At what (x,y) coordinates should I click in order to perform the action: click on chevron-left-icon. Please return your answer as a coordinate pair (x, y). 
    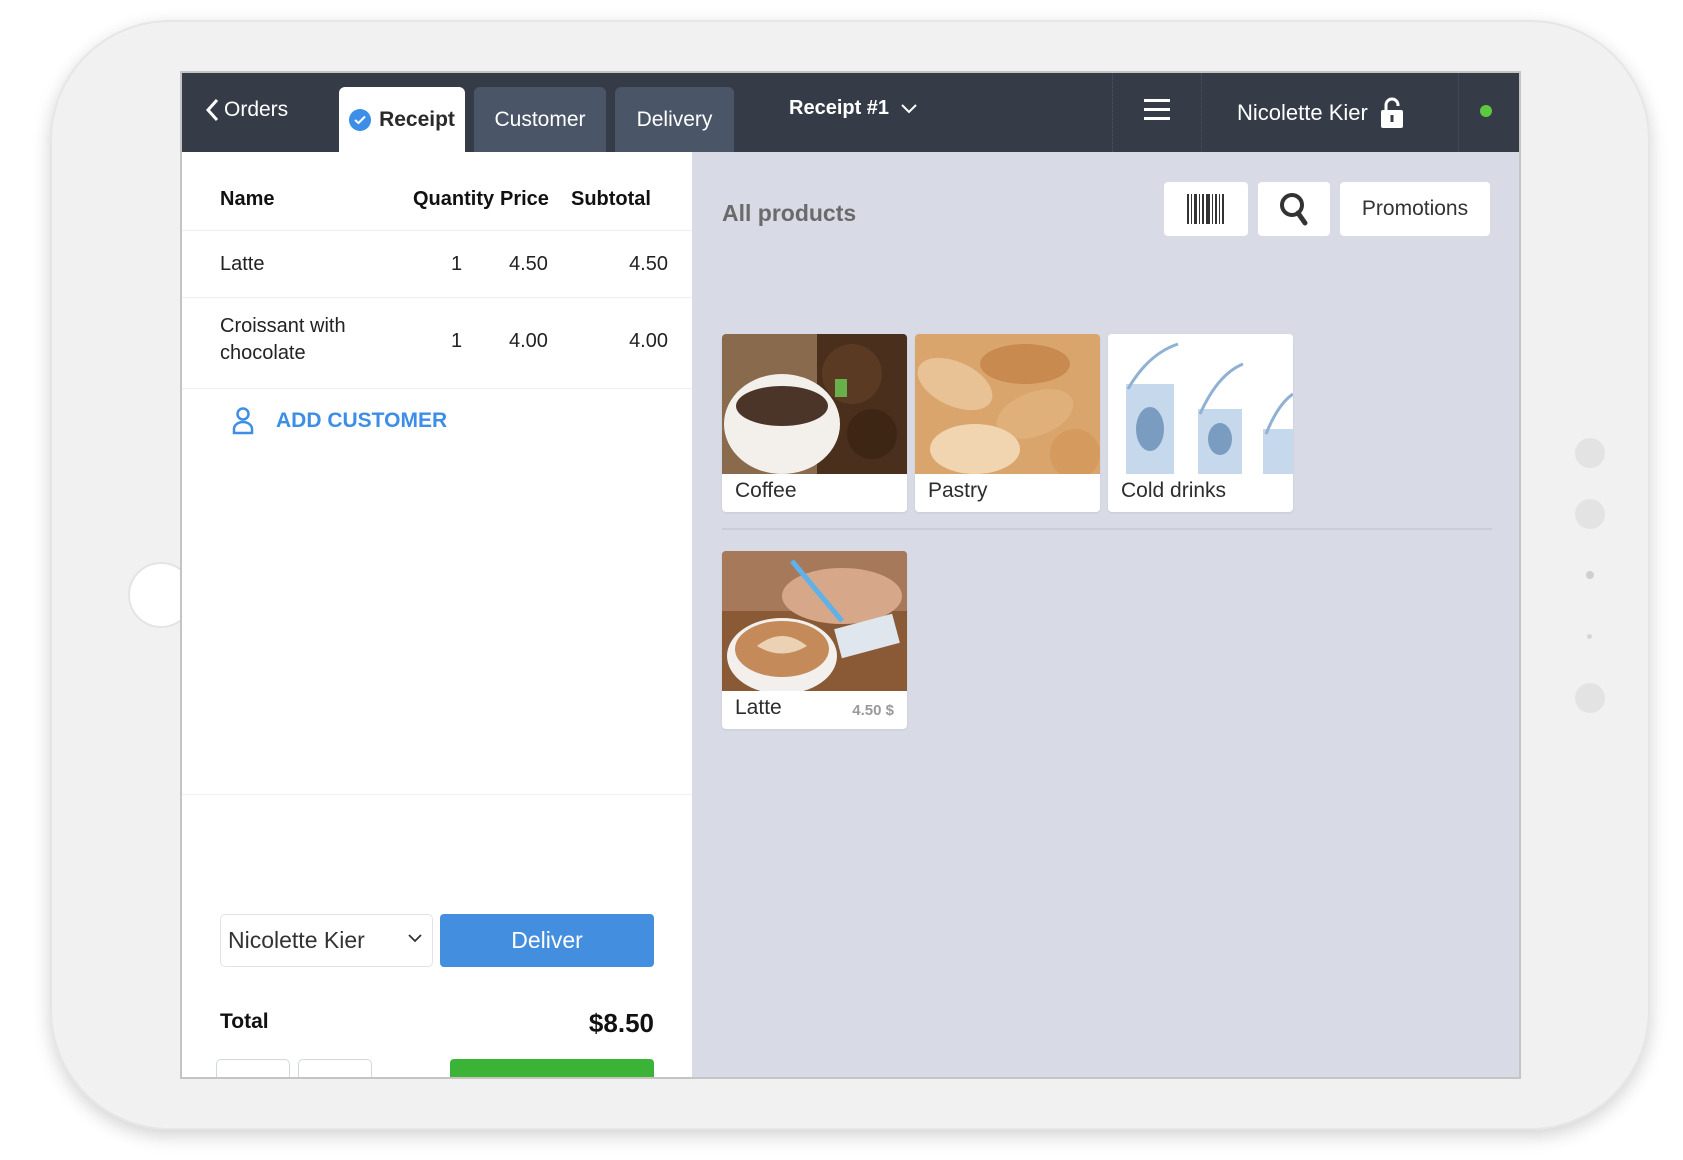
    Looking at the image, I should click on (212, 110).